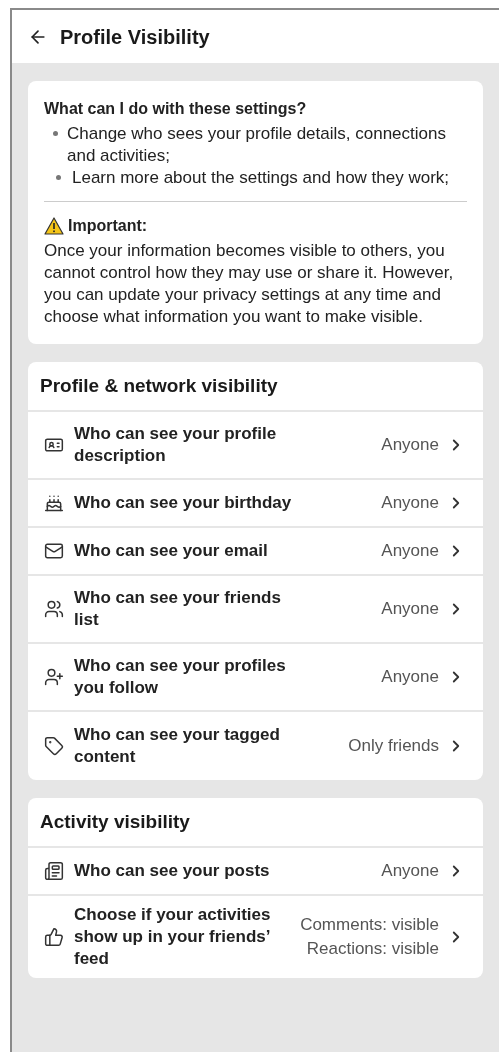 This screenshot has width=499, height=1052. What do you see at coordinates (249, 284) in the screenshot?
I see `warning-text: Once your information becomes visible to others, you cannot control how they may use or share it. However, you can update your privacy settings at any time and choose what information you want to make visible.` at bounding box center [249, 284].